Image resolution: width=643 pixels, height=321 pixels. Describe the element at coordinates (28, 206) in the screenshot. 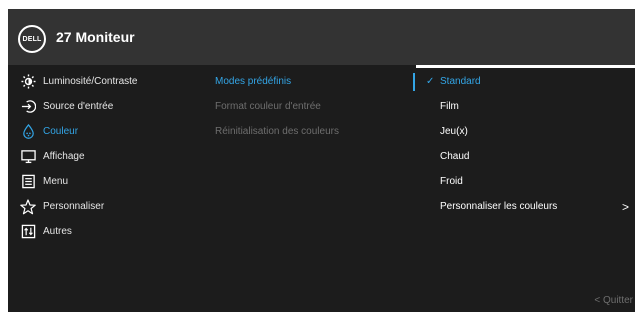

I see `star-icon` at that location.